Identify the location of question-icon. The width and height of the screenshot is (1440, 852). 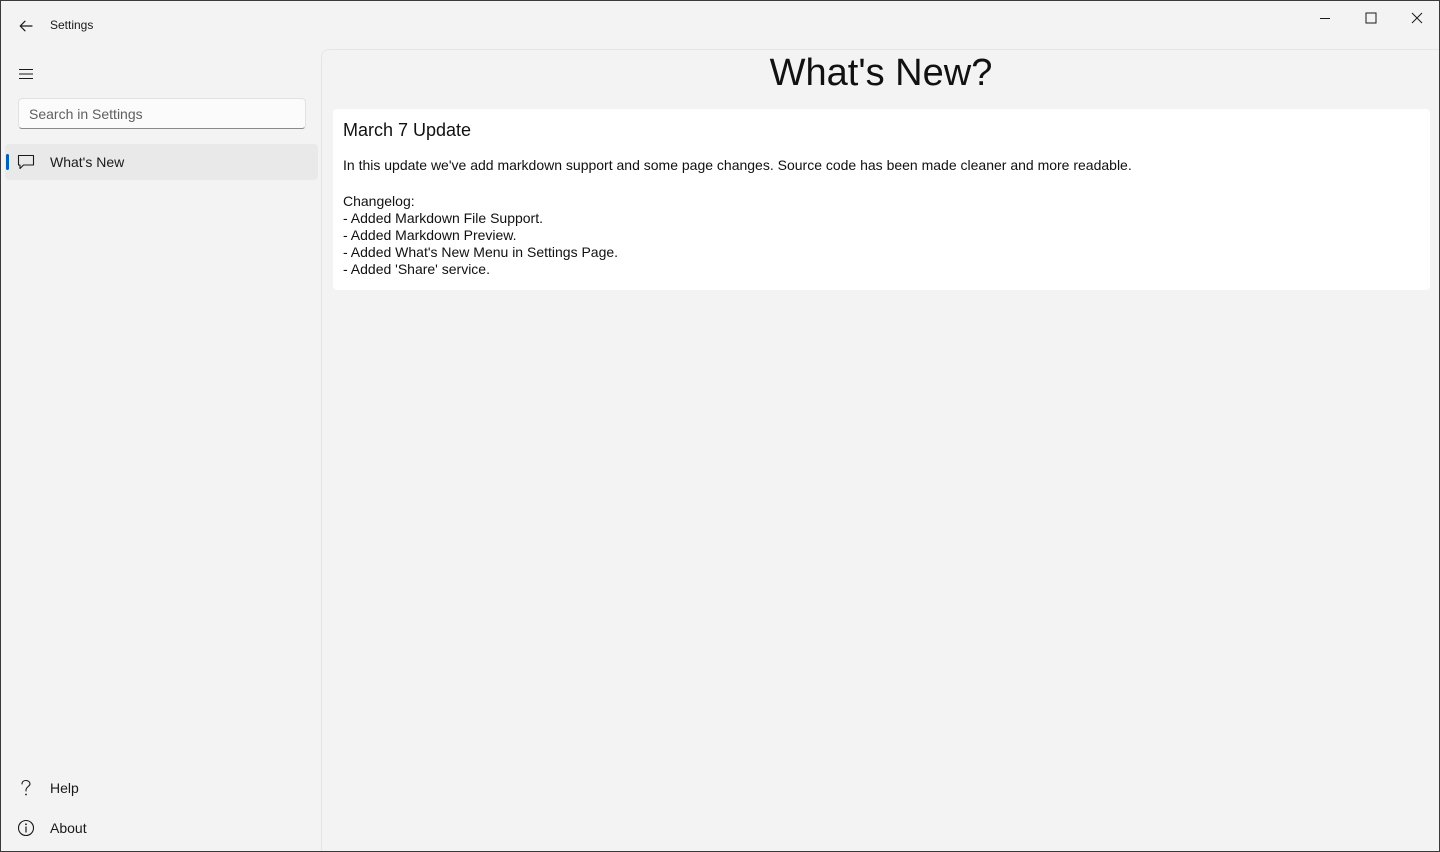
(26, 788).